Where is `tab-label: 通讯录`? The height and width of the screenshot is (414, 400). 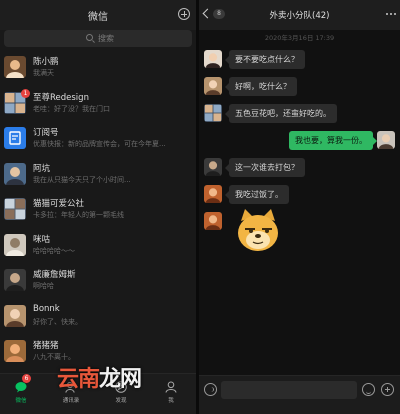 tab-label: 通讯录 is located at coordinates (71, 401).